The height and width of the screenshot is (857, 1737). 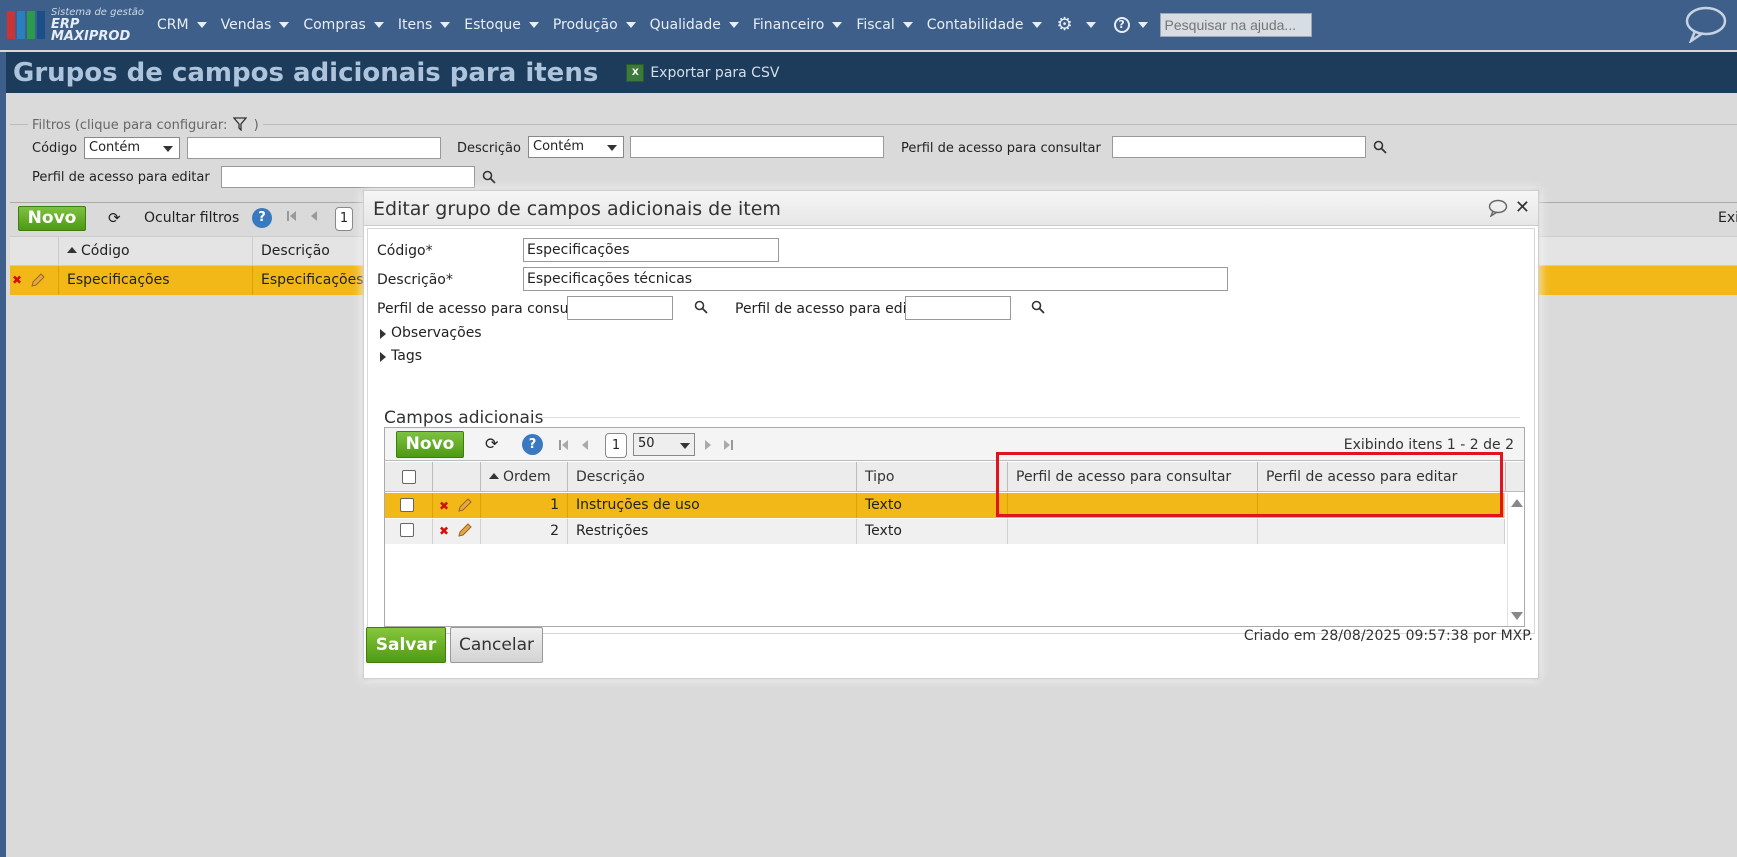 What do you see at coordinates (798, 25) in the screenshot?
I see `menu-financeiro: Financeiro` at bounding box center [798, 25].